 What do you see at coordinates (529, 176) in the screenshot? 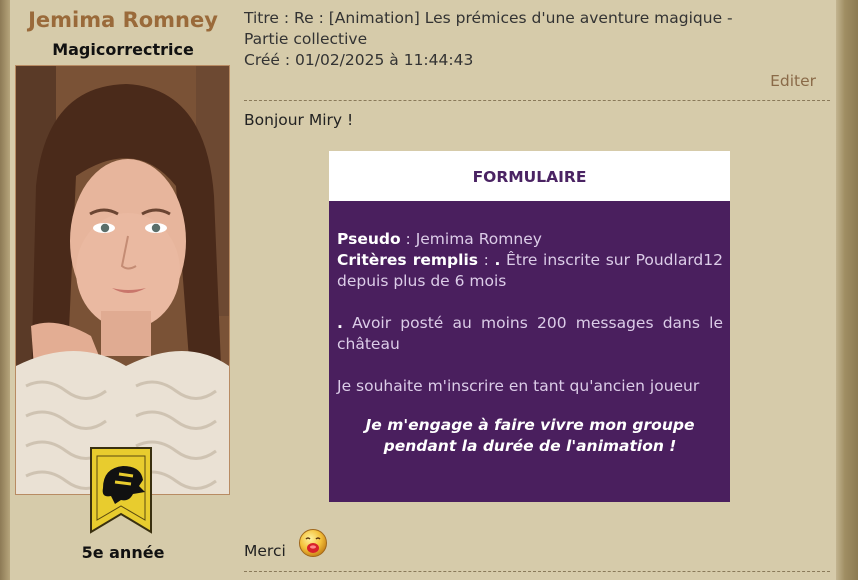
I see `form-header: FORMULAIRE` at bounding box center [529, 176].